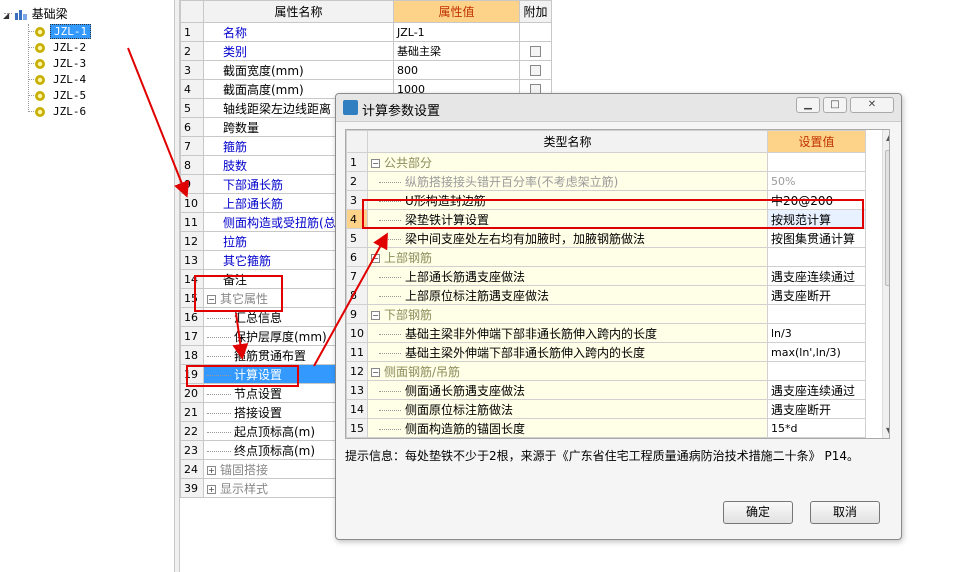 The width and height of the screenshot is (956, 572). I want to click on arrow-other-to-calc, so click(240, 336).